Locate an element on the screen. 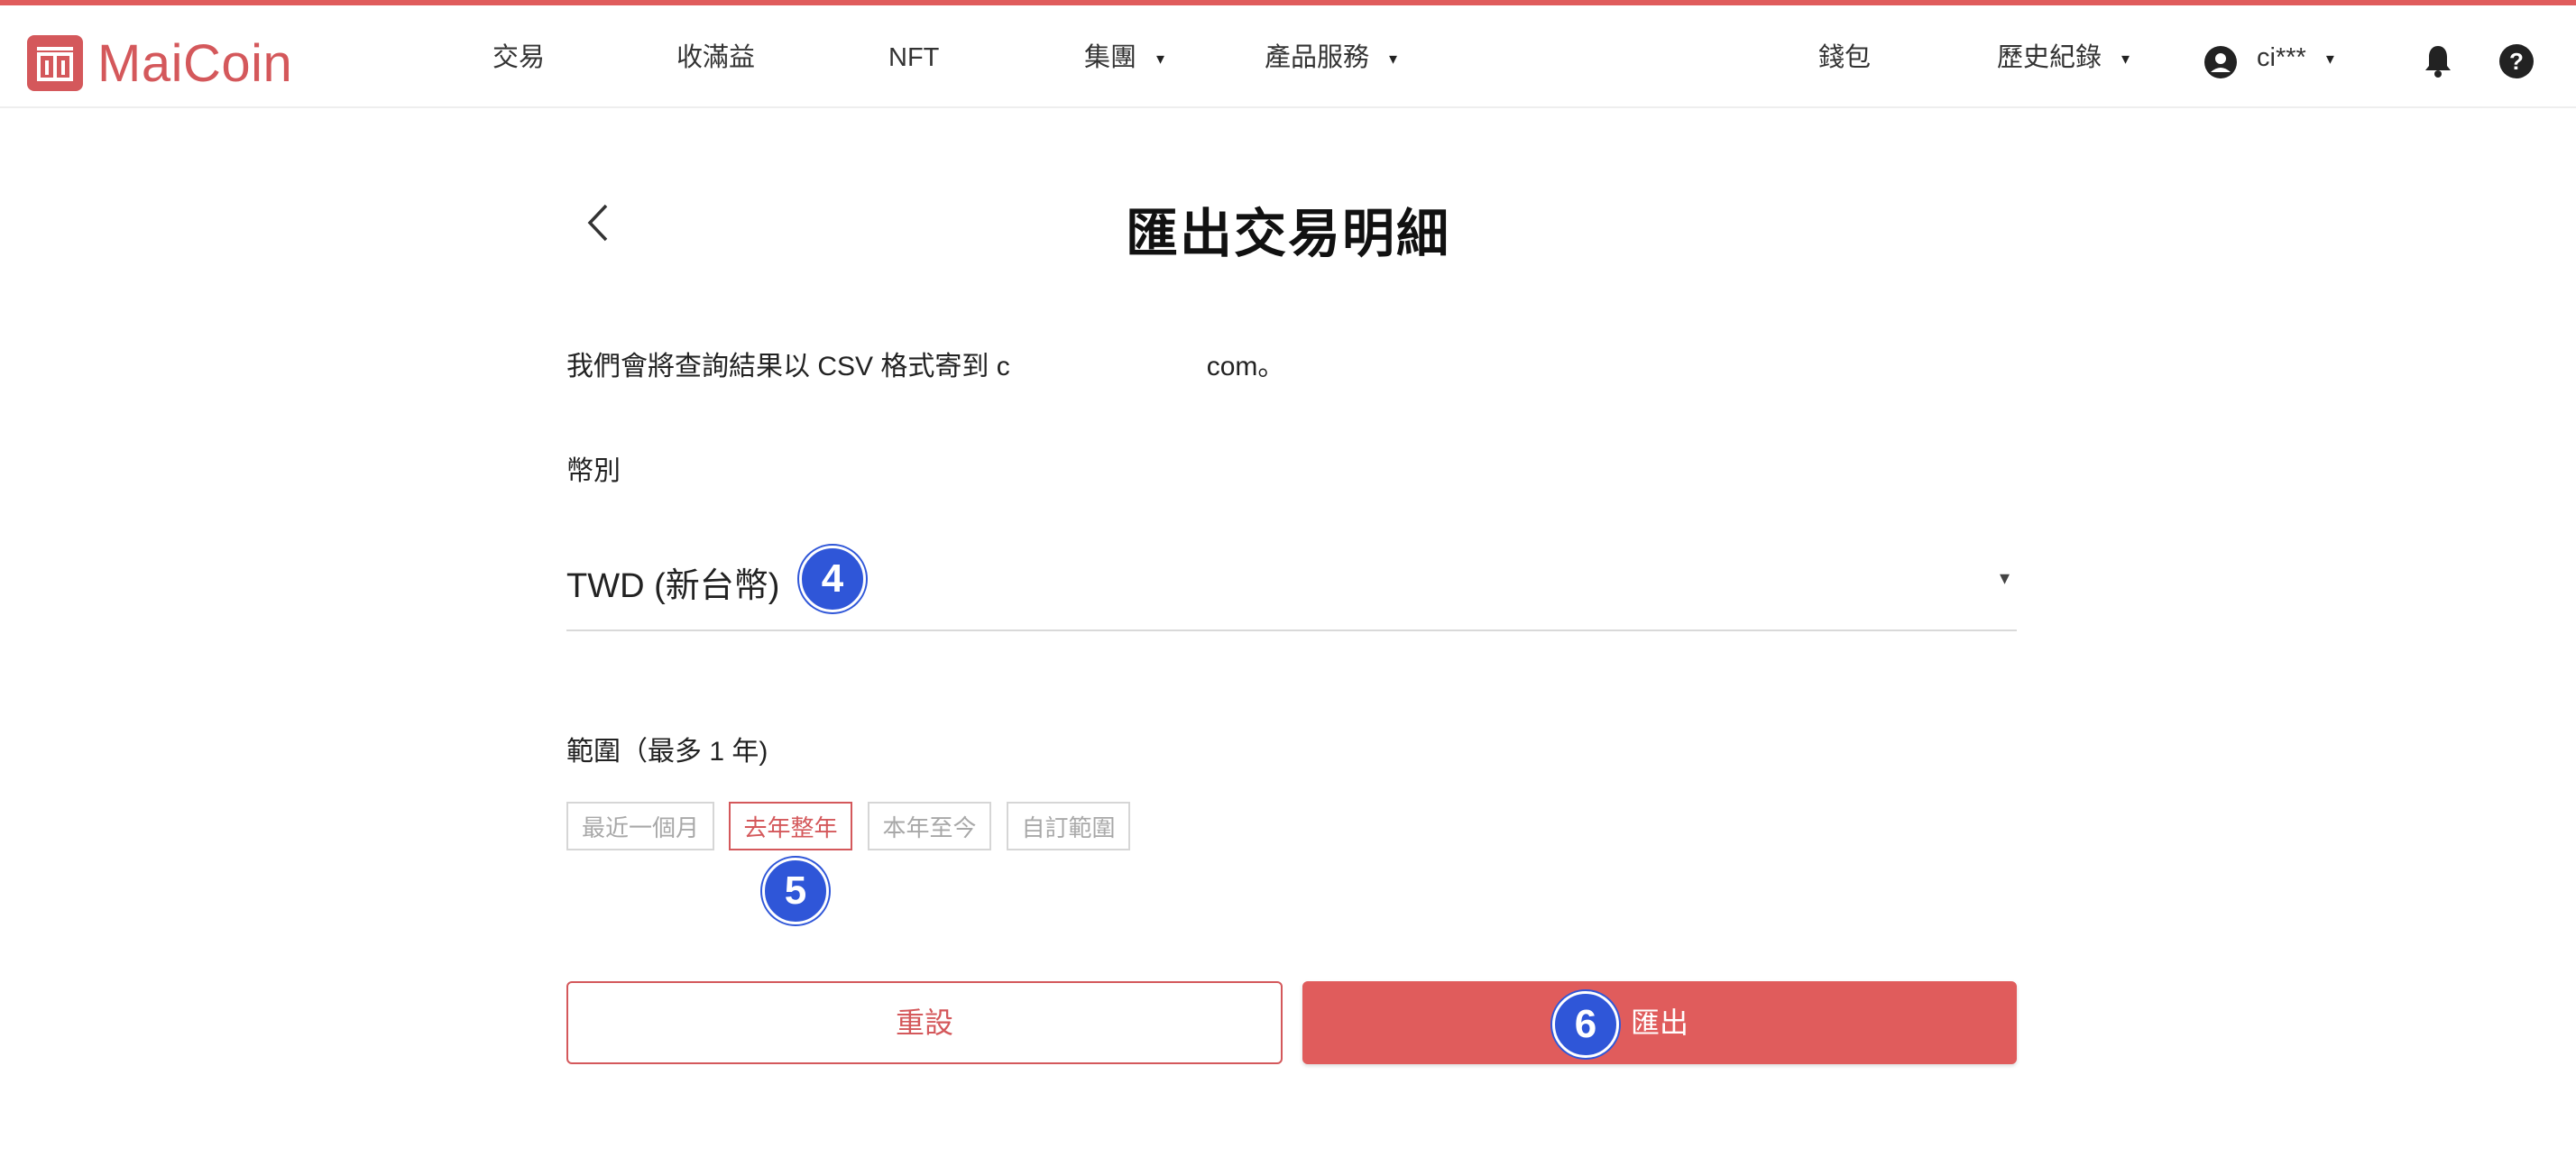 The height and width of the screenshot is (1167, 2576). step-badge-6: 6 is located at coordinates (1586, 1024).